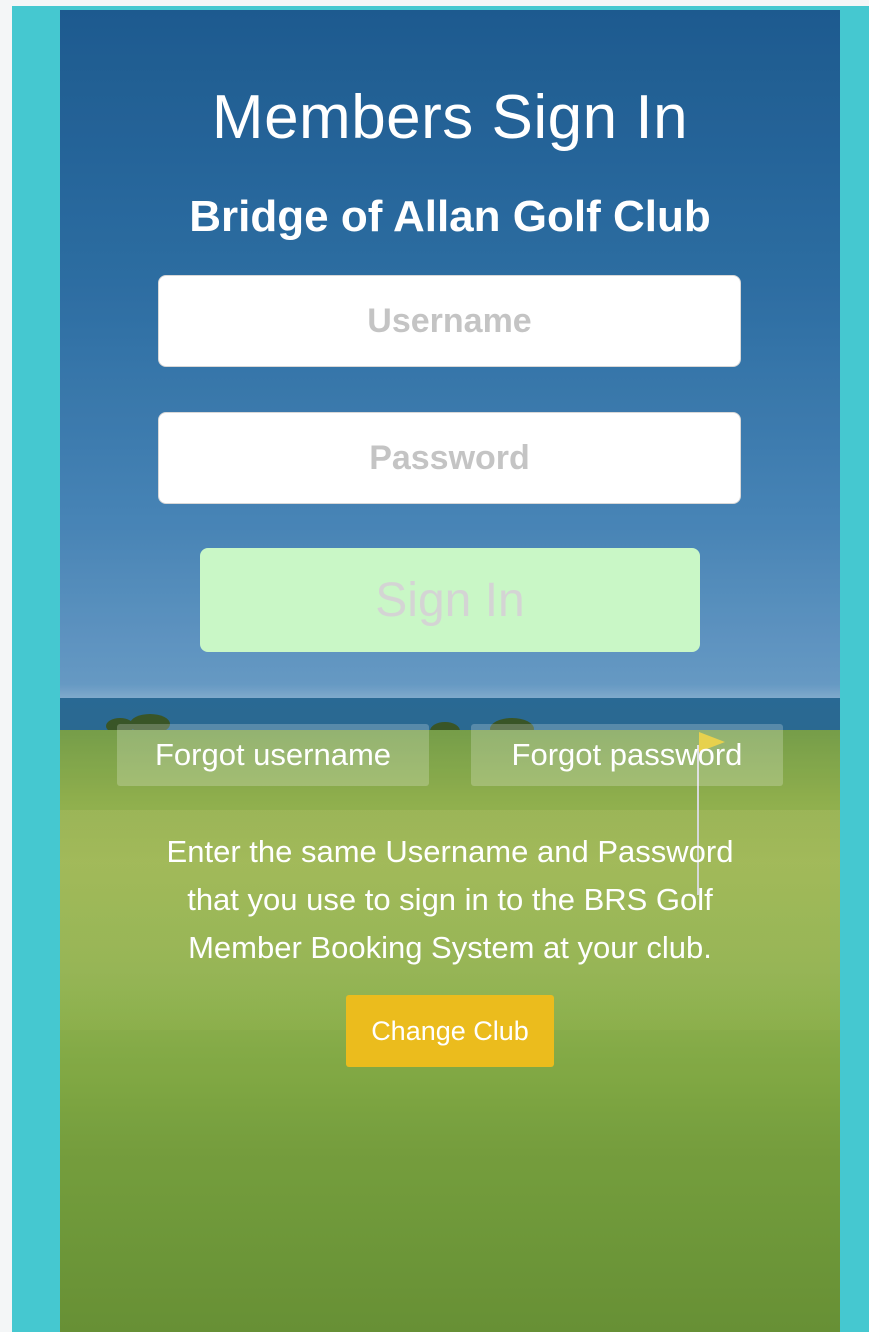 This screenshot has height=1332, width=869. I want to click on change-club-button: Change Club, so click(450, 1031).